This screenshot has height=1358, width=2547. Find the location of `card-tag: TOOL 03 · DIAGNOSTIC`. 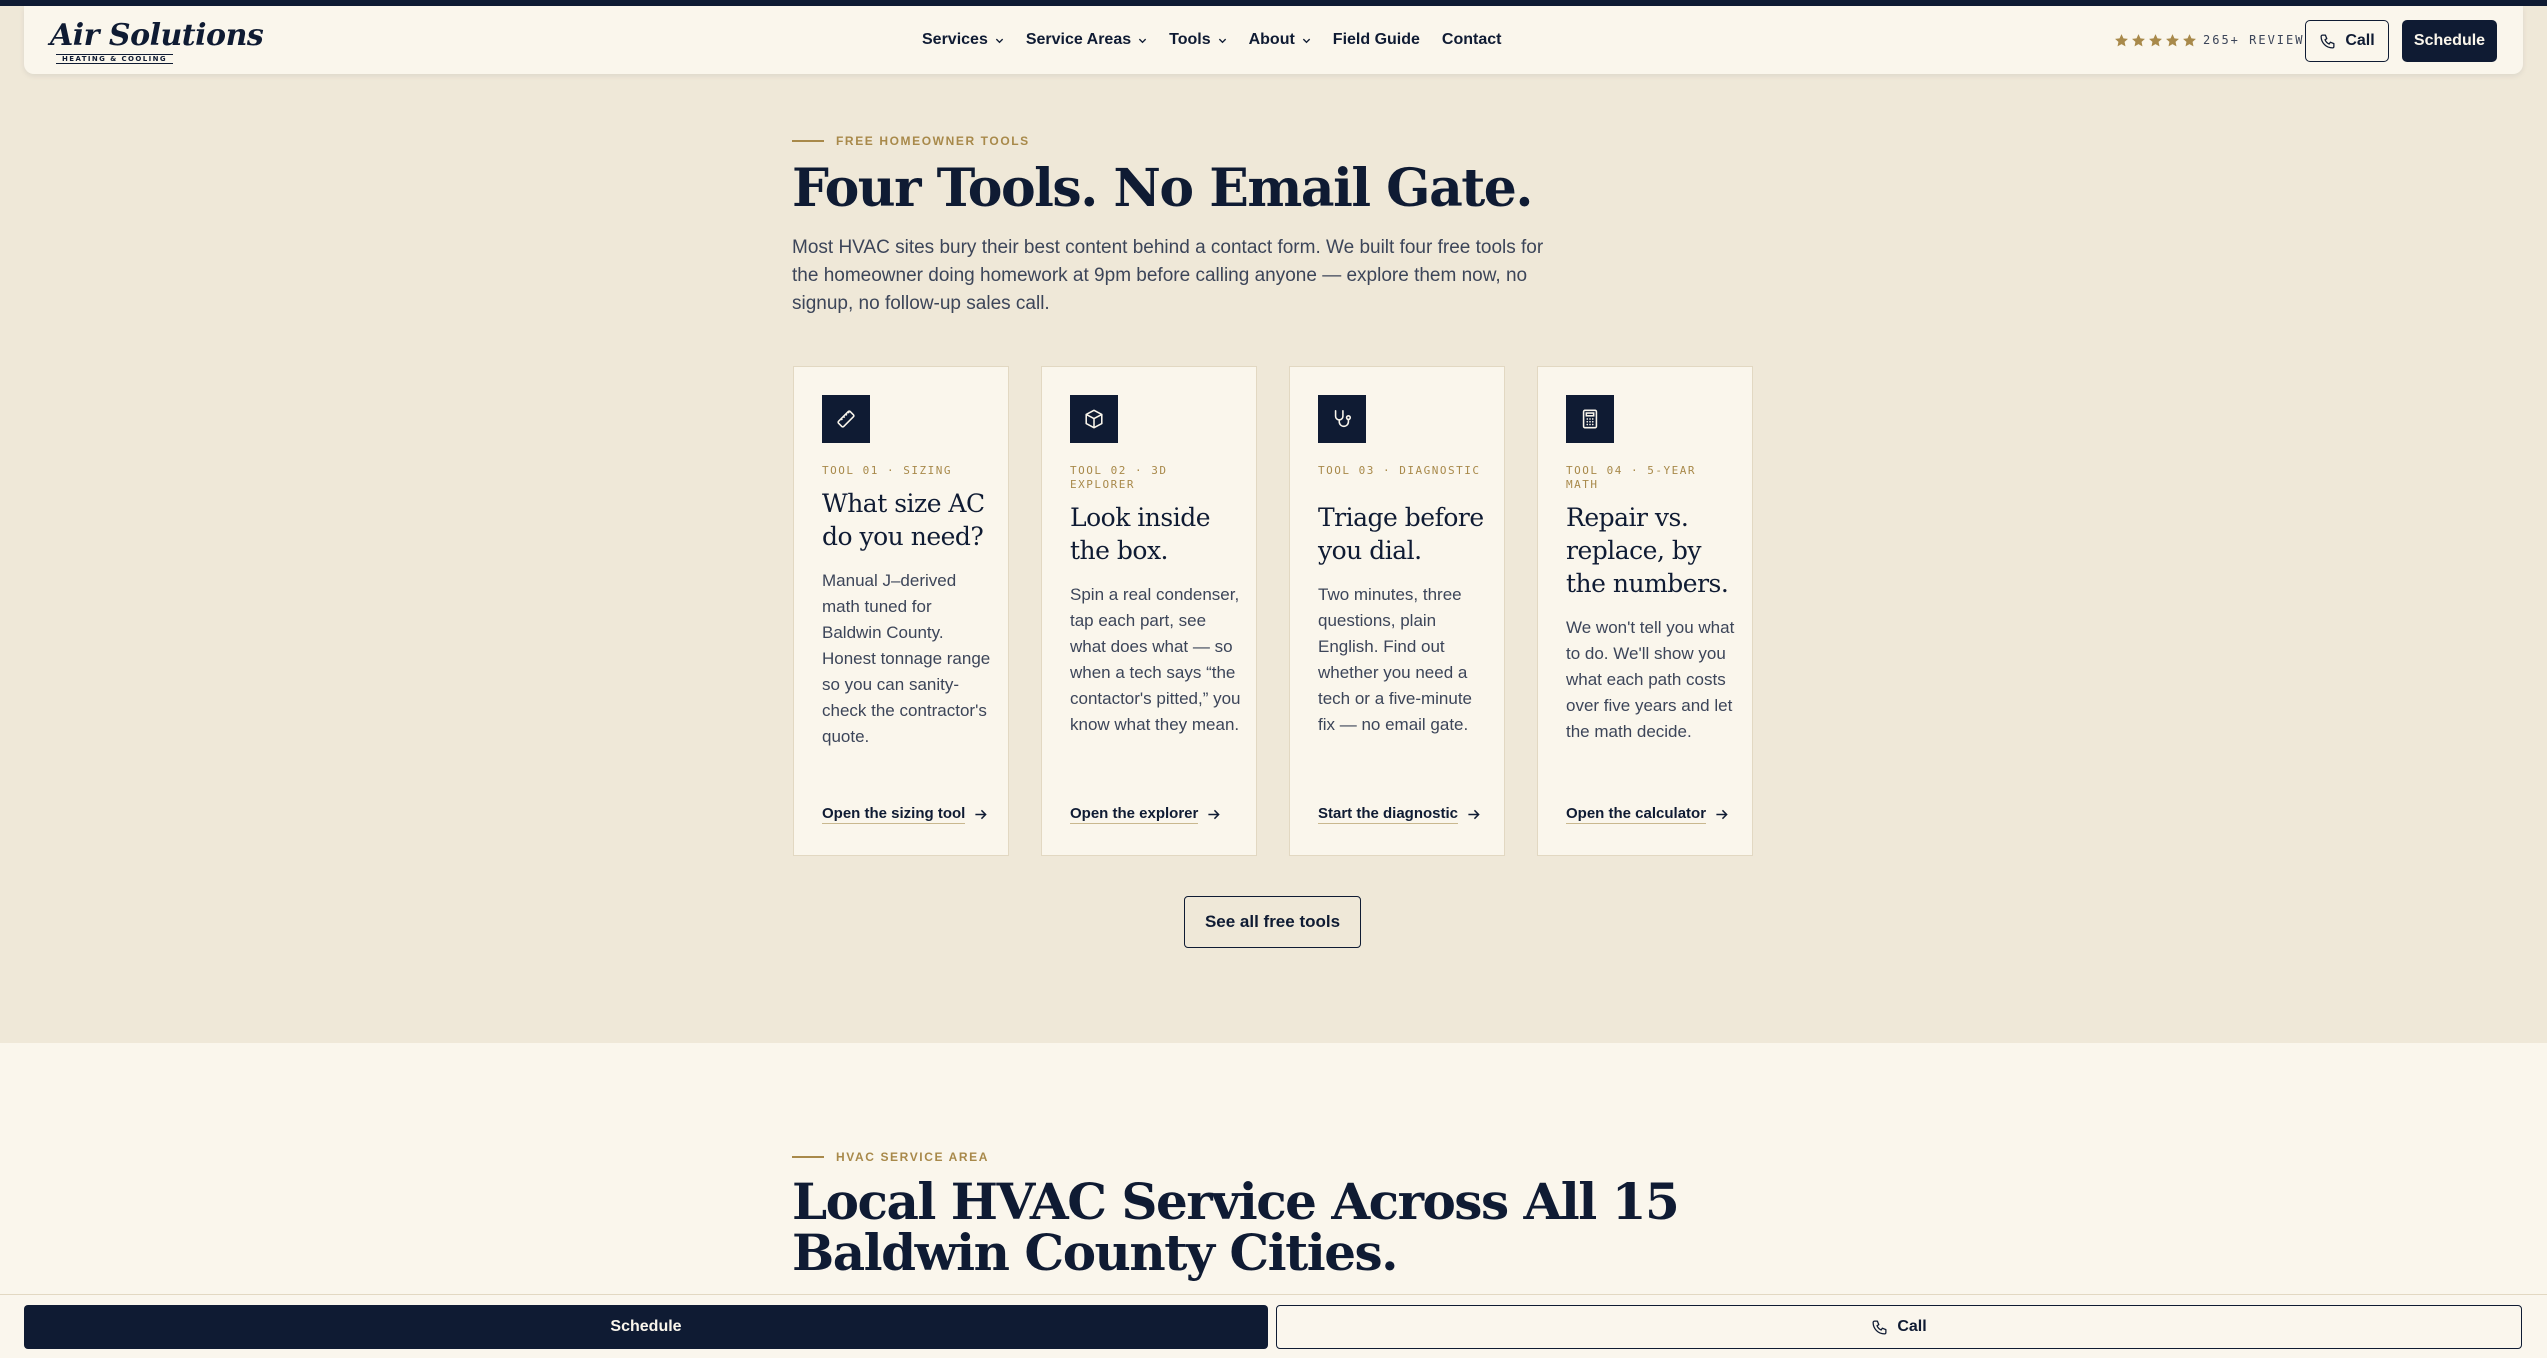

card-tag: TOOL 03 · DIAGNOSTIC is located at coordinates (1399, 470).